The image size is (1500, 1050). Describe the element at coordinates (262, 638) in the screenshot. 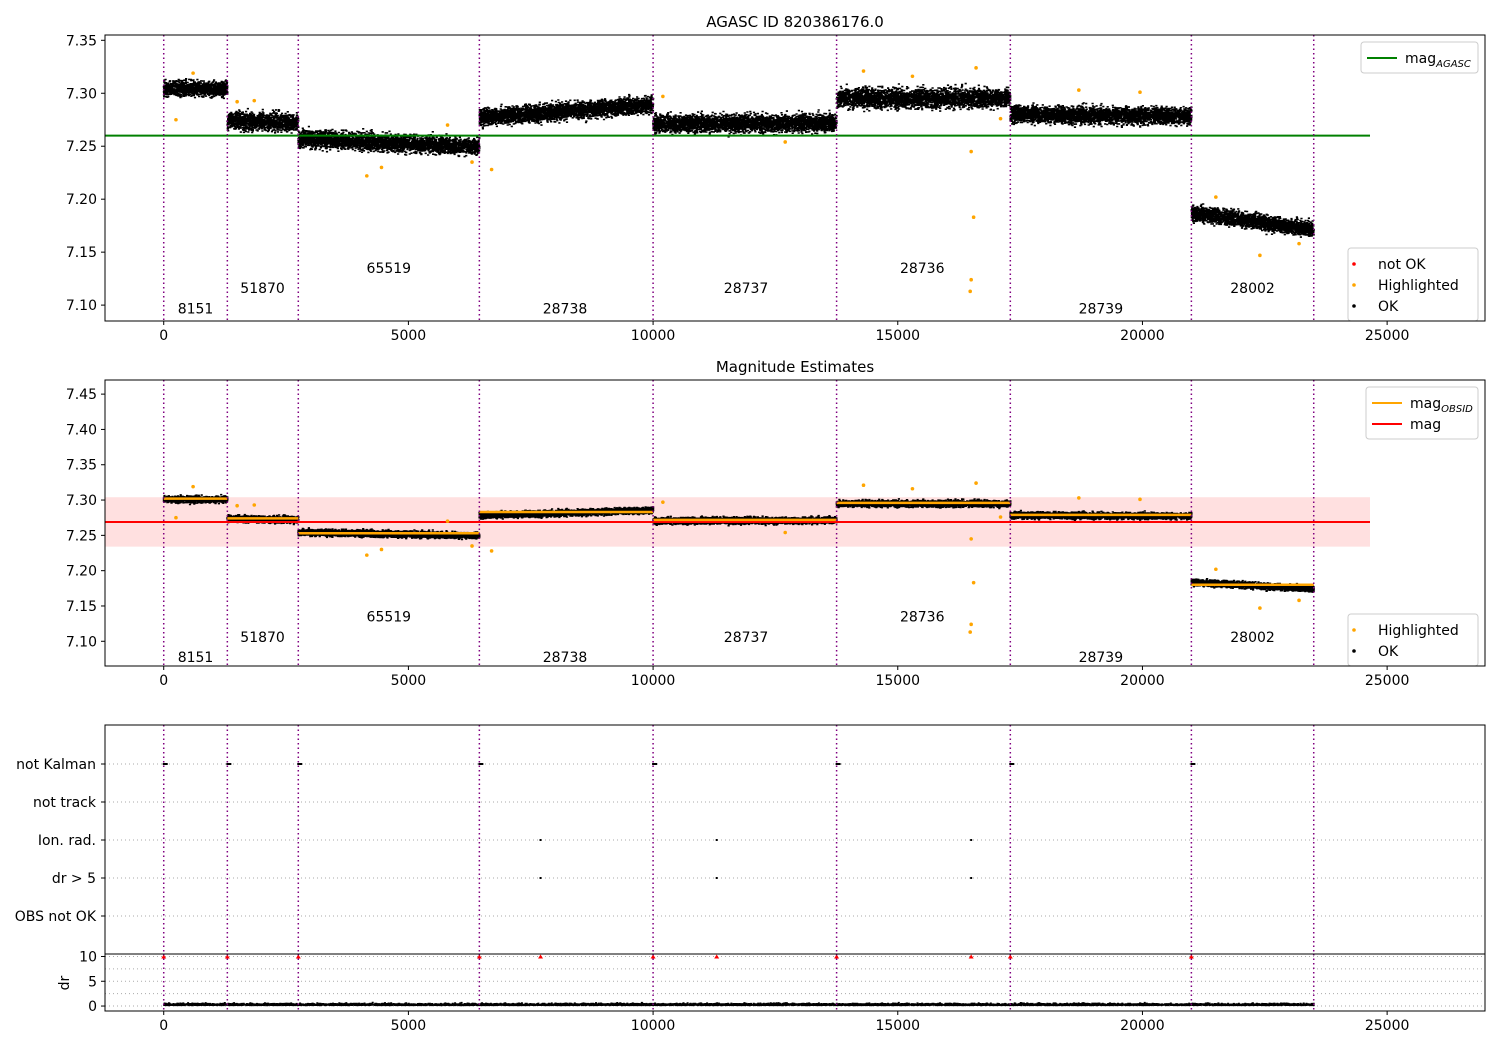

I see `obsid-label: 51870` at that location.